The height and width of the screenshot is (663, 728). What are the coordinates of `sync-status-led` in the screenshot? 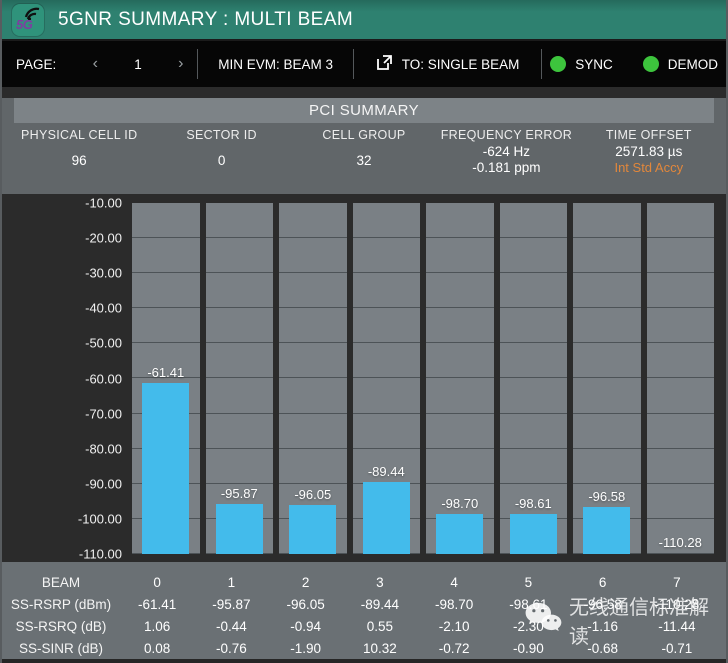 It's located at (558, 64).